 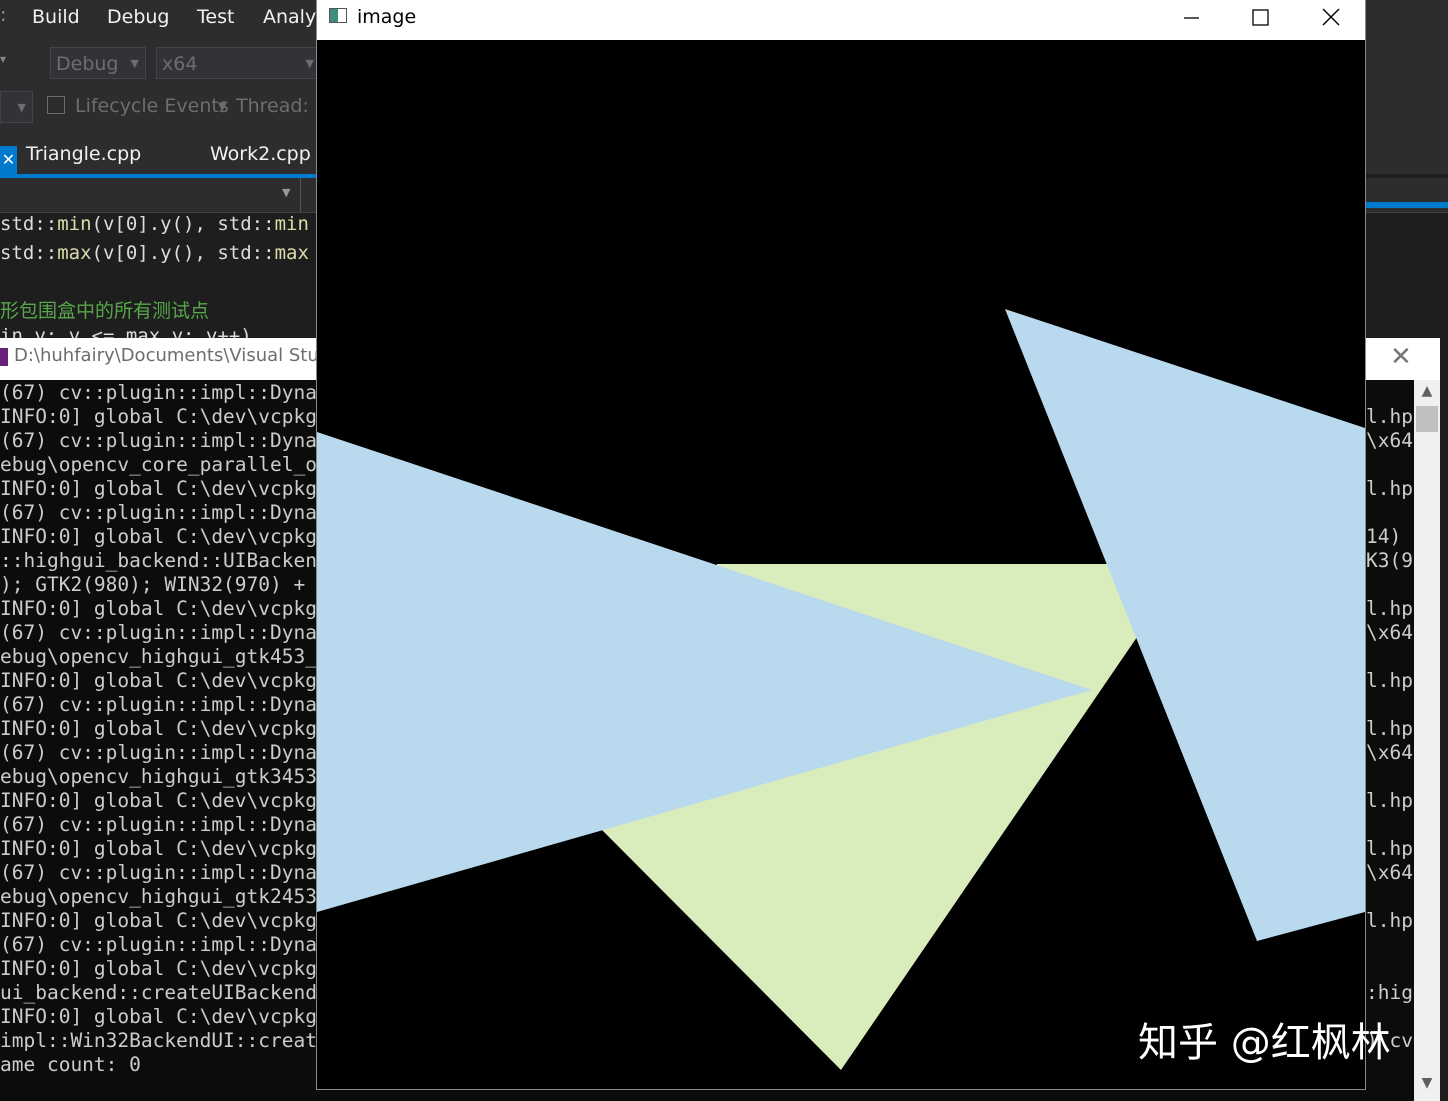 I want to click on app-icon, so click(x=338, y=15).